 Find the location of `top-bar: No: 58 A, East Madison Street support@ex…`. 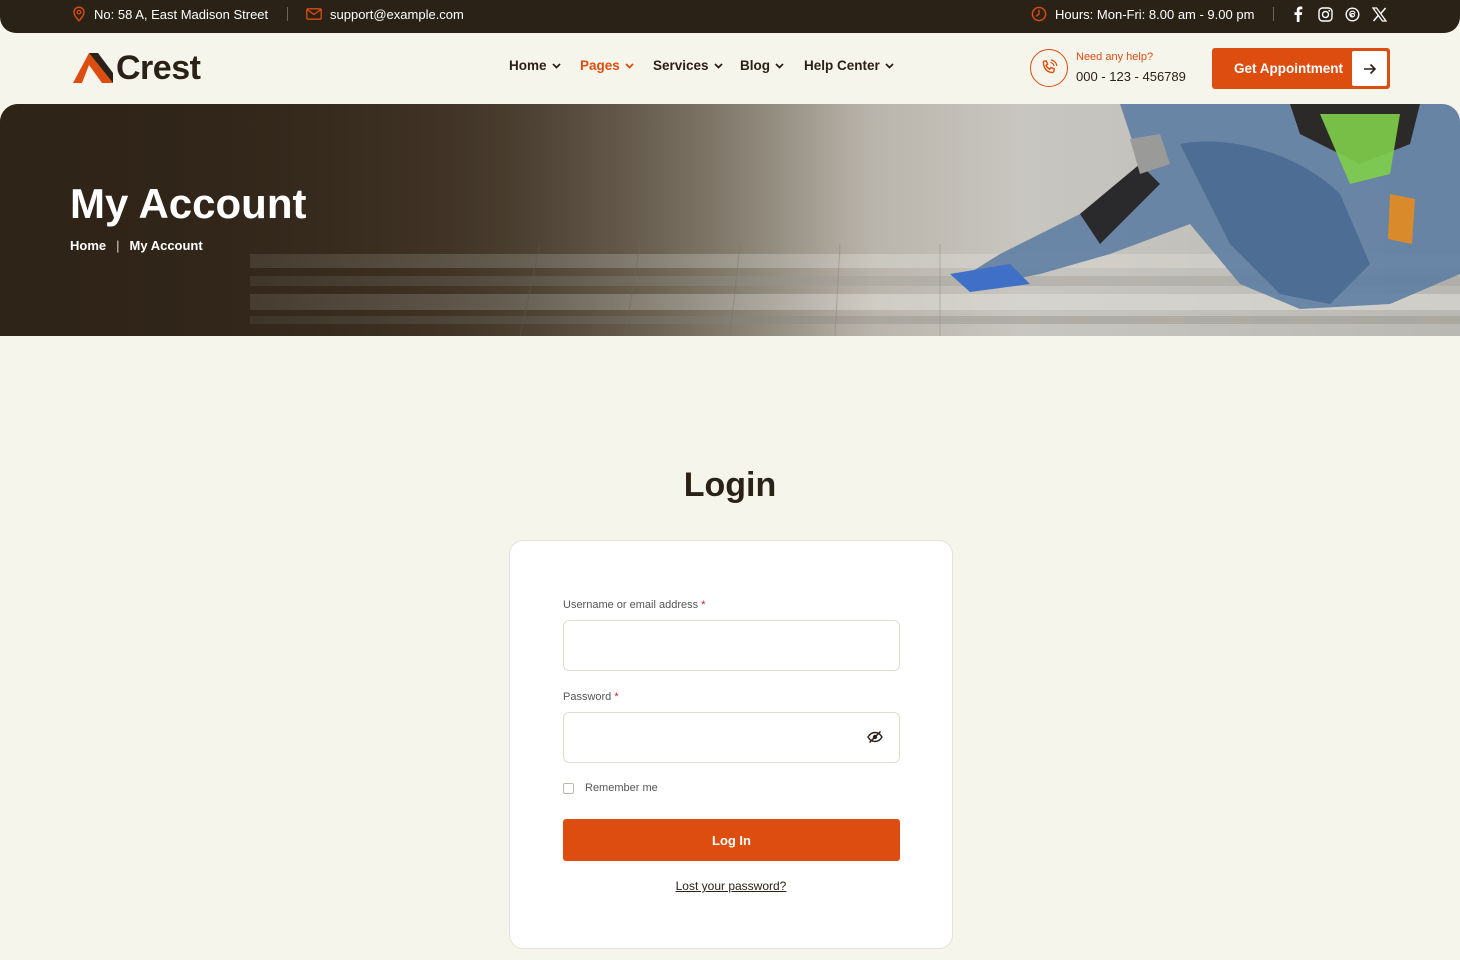

top-bar: No: 58 A, East Madison Street support@ex… is located at coordinates (730, 16).